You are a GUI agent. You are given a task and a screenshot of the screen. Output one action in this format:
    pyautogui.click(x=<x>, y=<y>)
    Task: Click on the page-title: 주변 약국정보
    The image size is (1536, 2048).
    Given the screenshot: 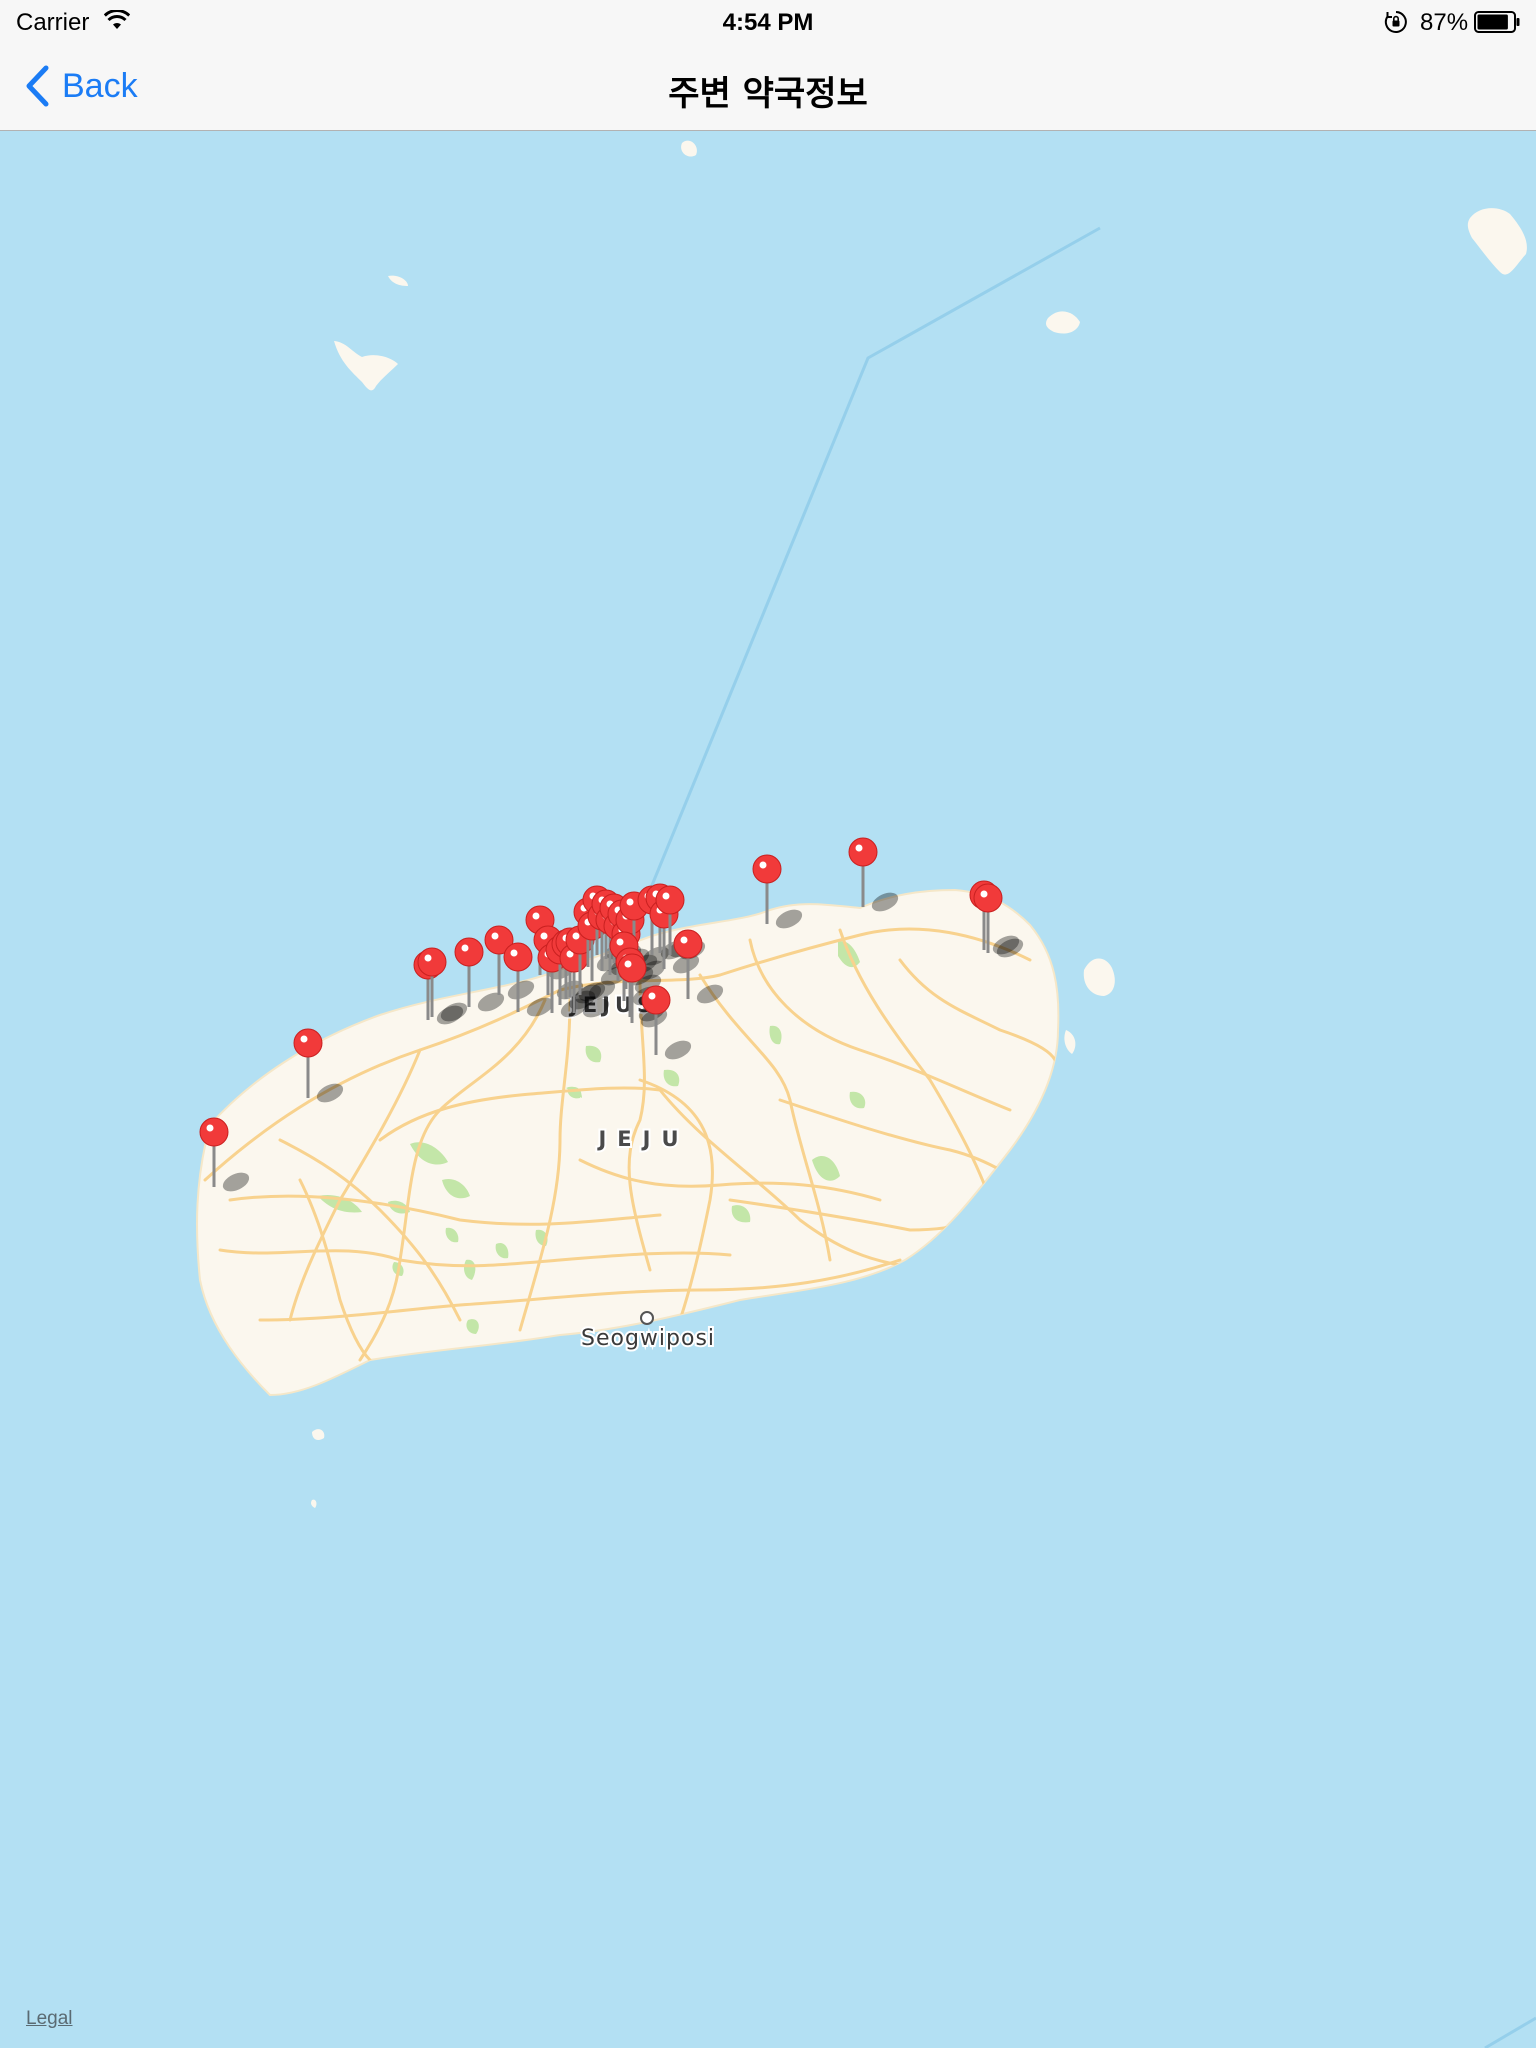 What is the action you would take?
    pyautogui.click(x=768, y=94)
    